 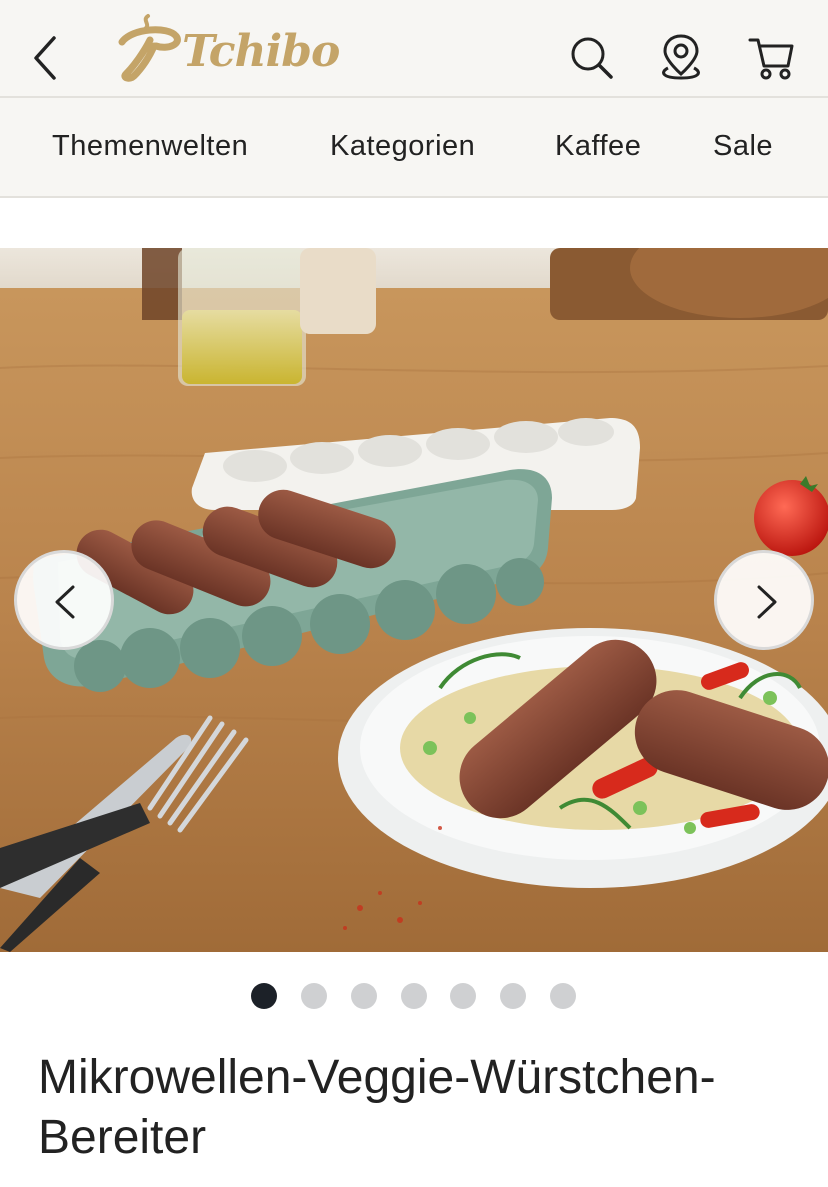 I want to click on product-title: Mikrowellen-Veggie-Würstchen- Bereiter, so click(x=418, y=1108).